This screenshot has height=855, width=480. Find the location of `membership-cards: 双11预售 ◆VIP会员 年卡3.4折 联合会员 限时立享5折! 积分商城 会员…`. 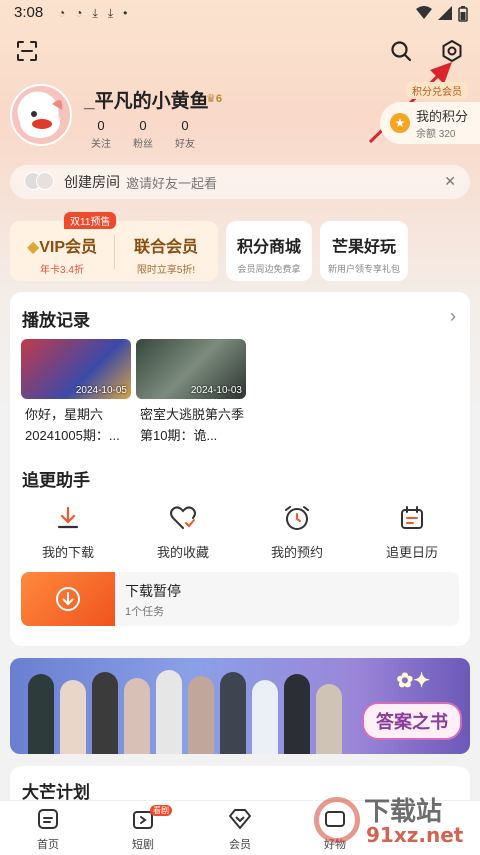

membership-cards: 双11预售 ◆VIP会员 年卡3.4折 联合会员 限时立享5折! 积分商城 会员… is located at coordinates (240, 246).